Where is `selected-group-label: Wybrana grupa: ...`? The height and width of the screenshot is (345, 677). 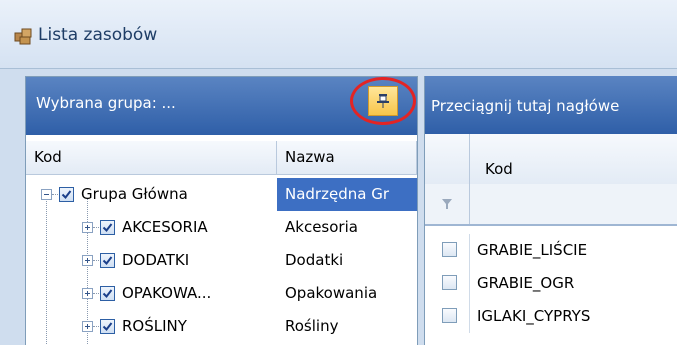
selected-group-label: Wybrana grupa: ... is located at coordinates (106, 103).